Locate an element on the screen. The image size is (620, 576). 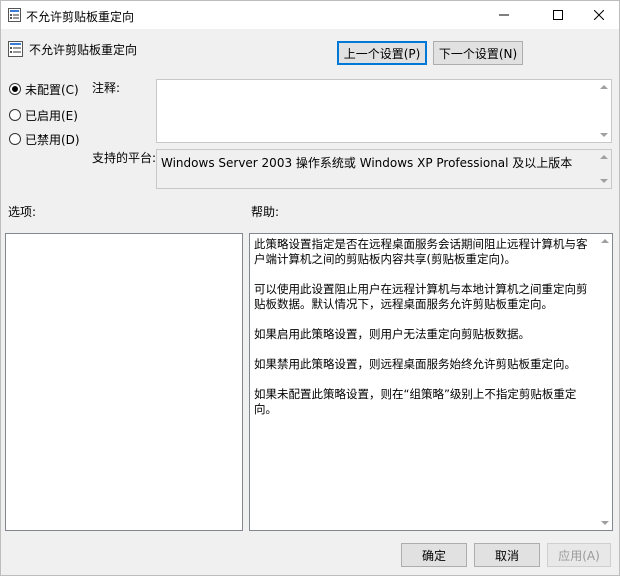
comment-textarea is located at coordinates (384, 111).